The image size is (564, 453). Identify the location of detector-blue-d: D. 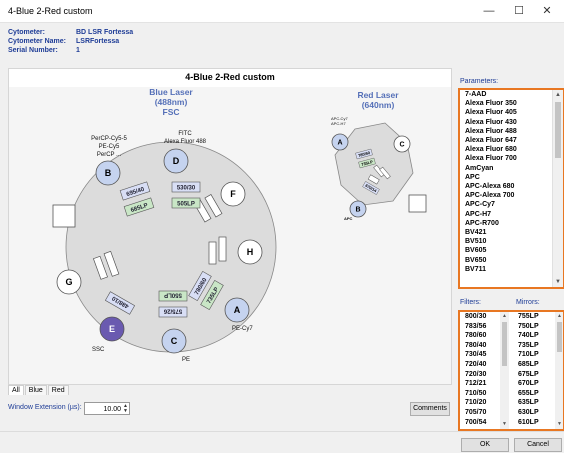
(176, 161).